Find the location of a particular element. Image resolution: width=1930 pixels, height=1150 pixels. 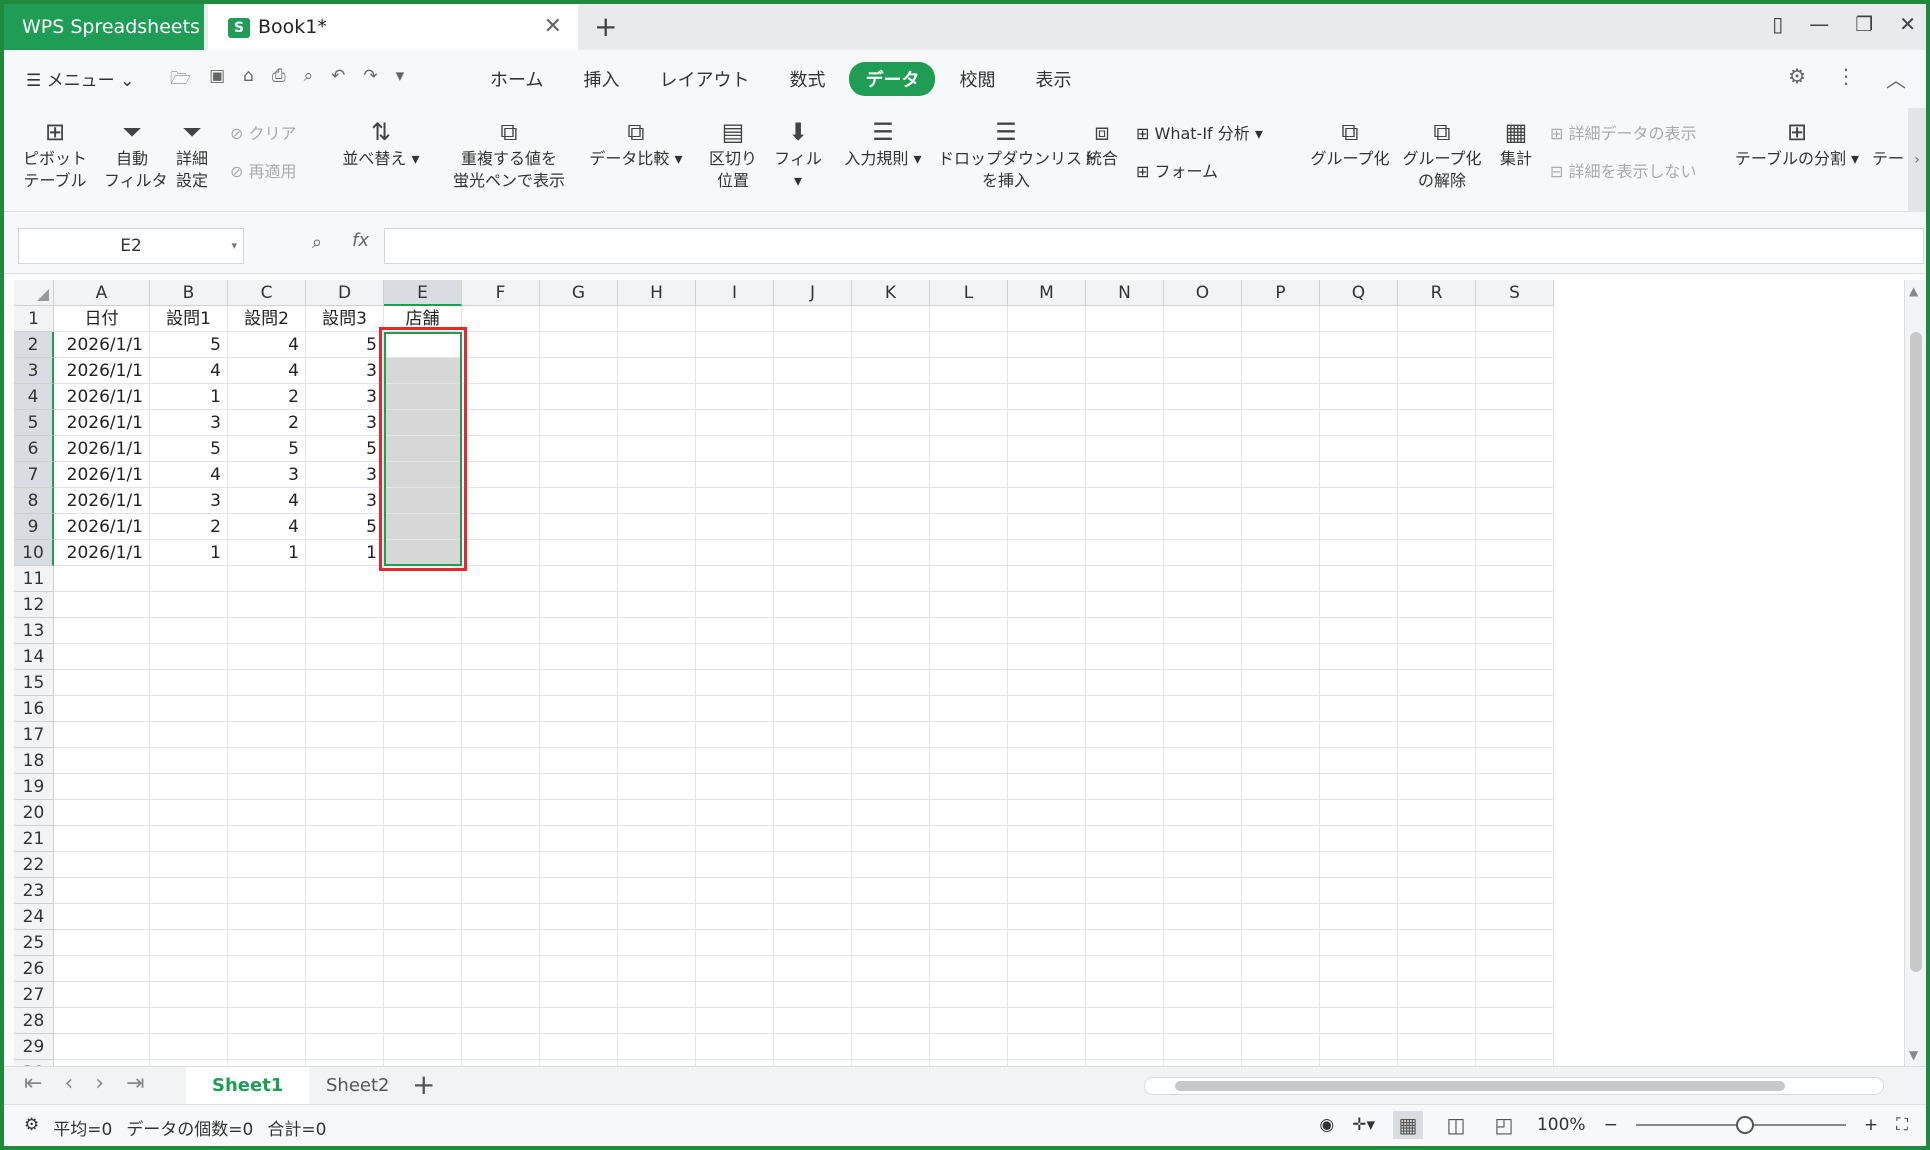

cell-e26 is located at coordinates (423, 969).